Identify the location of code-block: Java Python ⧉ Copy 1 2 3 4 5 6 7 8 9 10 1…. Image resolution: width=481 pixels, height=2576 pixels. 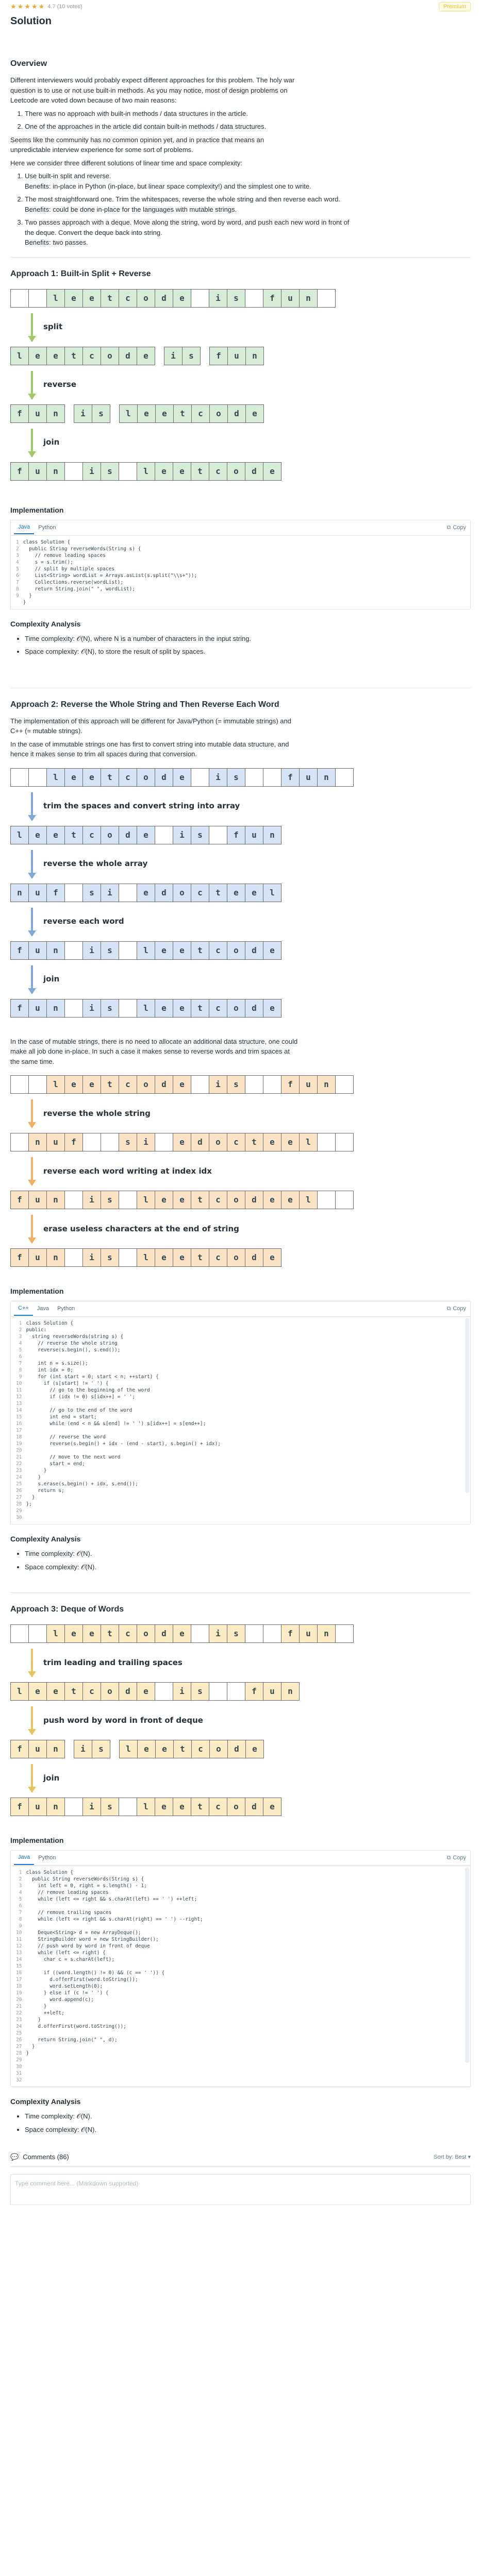
(240, 1968).